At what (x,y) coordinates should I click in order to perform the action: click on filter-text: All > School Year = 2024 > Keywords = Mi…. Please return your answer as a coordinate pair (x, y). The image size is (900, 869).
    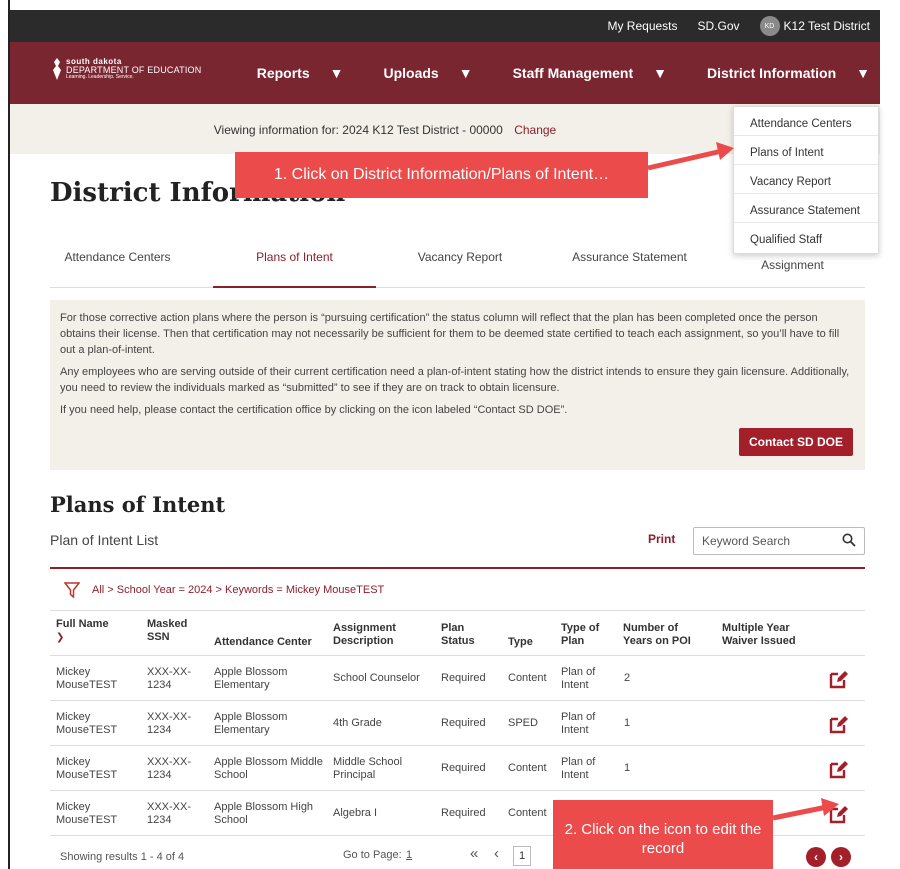
    Looking at the image, I should click on (238, 589).